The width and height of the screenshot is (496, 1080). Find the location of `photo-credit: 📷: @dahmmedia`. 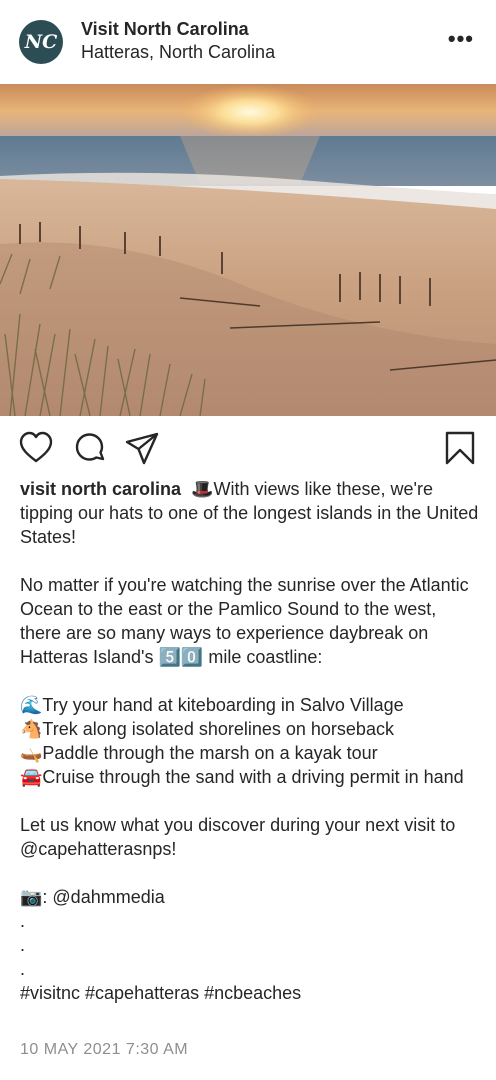

photo-credit: 📷: @dahmmedia is located at coordinates (92, 897).